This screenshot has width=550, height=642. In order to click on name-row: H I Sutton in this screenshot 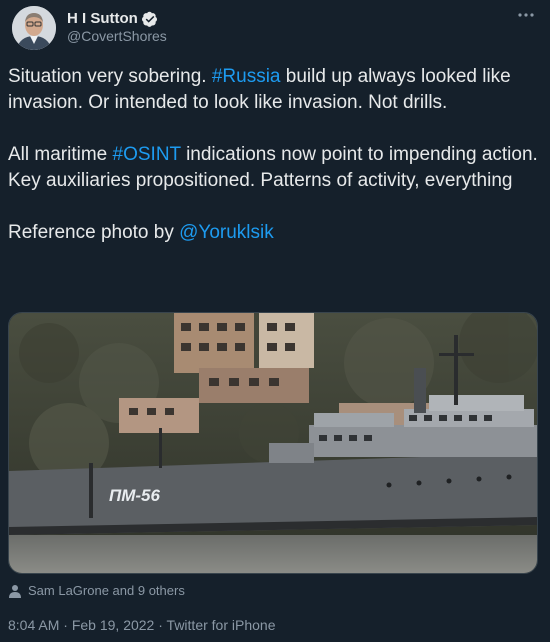, I will do `click(112, 18)`.